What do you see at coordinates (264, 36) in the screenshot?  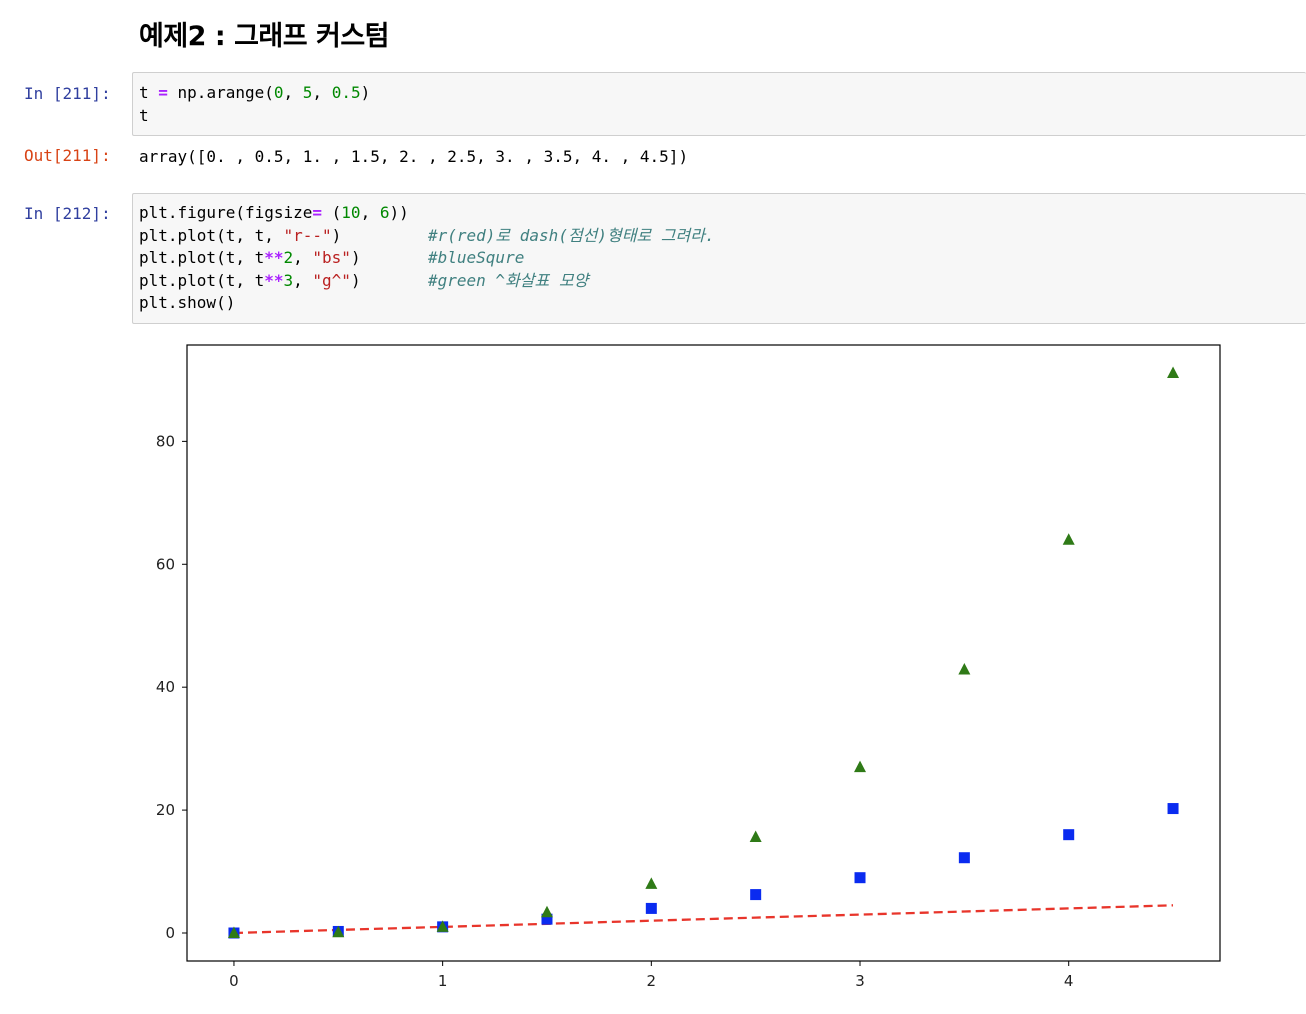 I see `section-heading: 예제2 : 그래프 커스텀` at bounding box center [264, 36].